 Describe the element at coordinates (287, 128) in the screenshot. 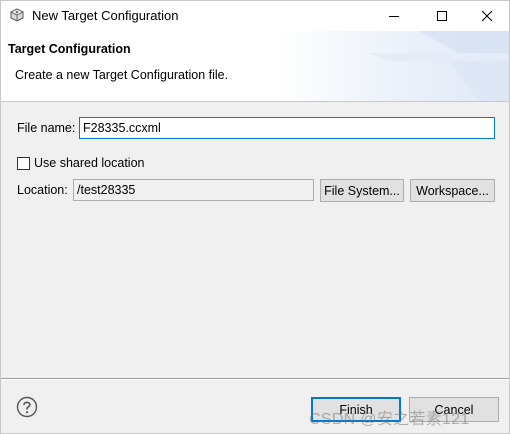

I see `file-name-input` at that location.